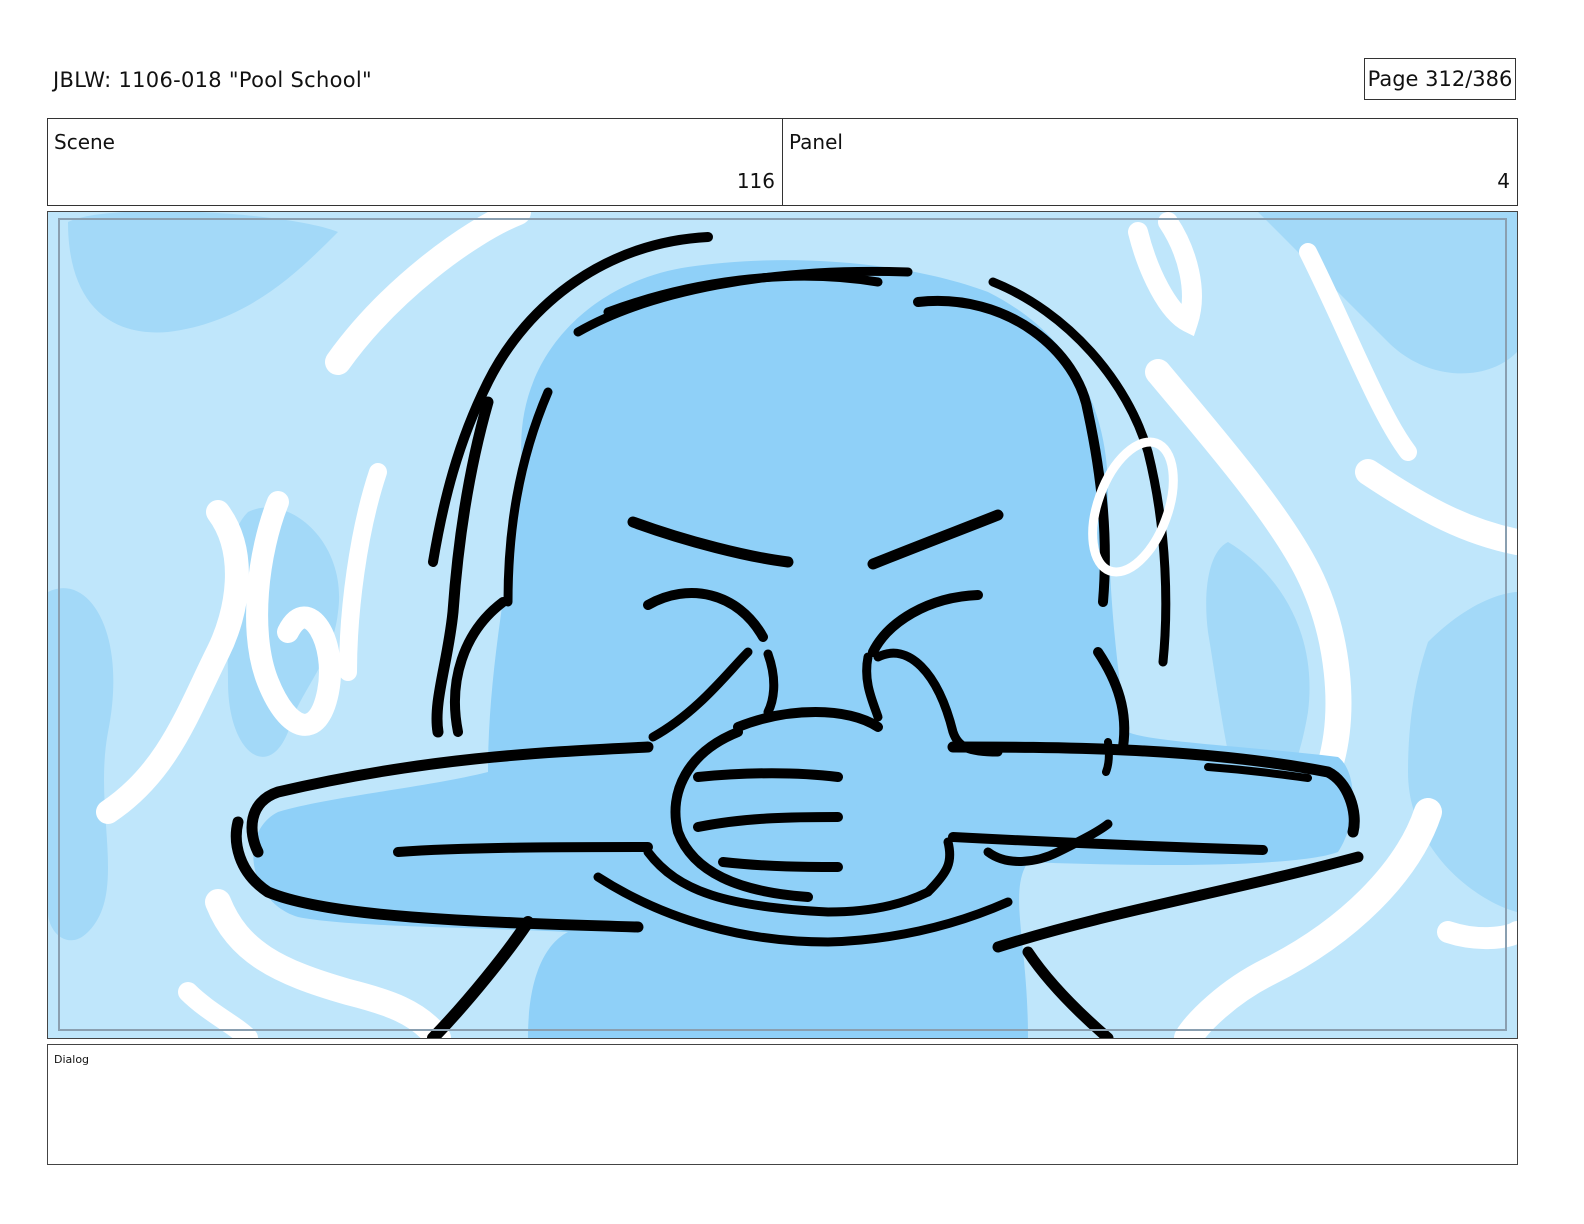 Image resolution: width=1584 pixels, height=1224 pixels. Describe the element at coordinates (1440, 79) in the screenshot. I see `page-number: Page 312/386` at that location.